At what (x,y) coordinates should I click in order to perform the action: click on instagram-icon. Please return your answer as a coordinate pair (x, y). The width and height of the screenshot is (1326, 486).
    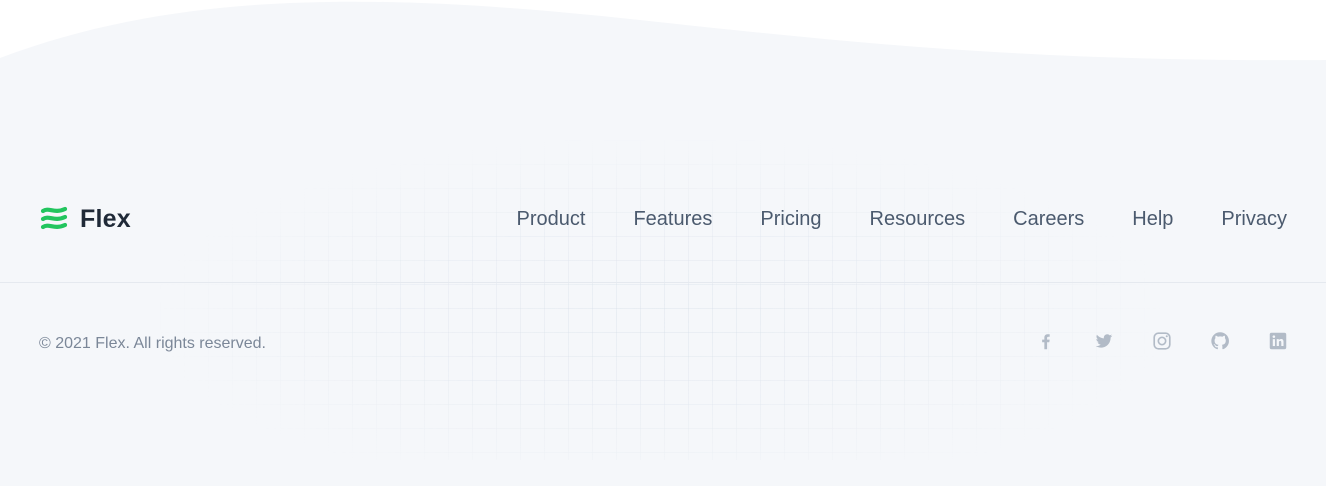
    Looking at the image, I should click on (1162, 341).